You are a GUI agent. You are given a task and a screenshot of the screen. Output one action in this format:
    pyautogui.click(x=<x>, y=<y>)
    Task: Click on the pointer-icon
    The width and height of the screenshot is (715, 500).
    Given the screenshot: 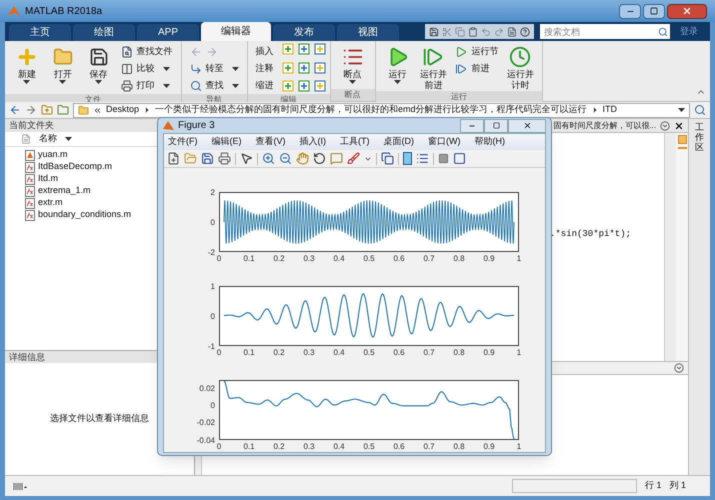 What is the action you would take?
    pyautogui.click(x=246, y=158)
    